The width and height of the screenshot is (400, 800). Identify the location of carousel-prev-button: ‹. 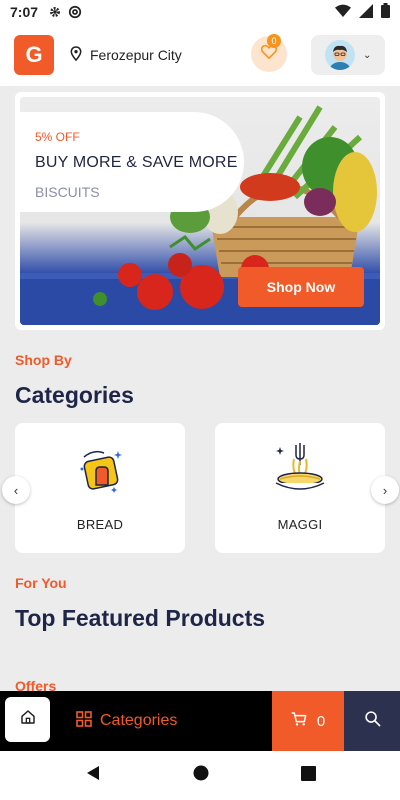
(16, 490).